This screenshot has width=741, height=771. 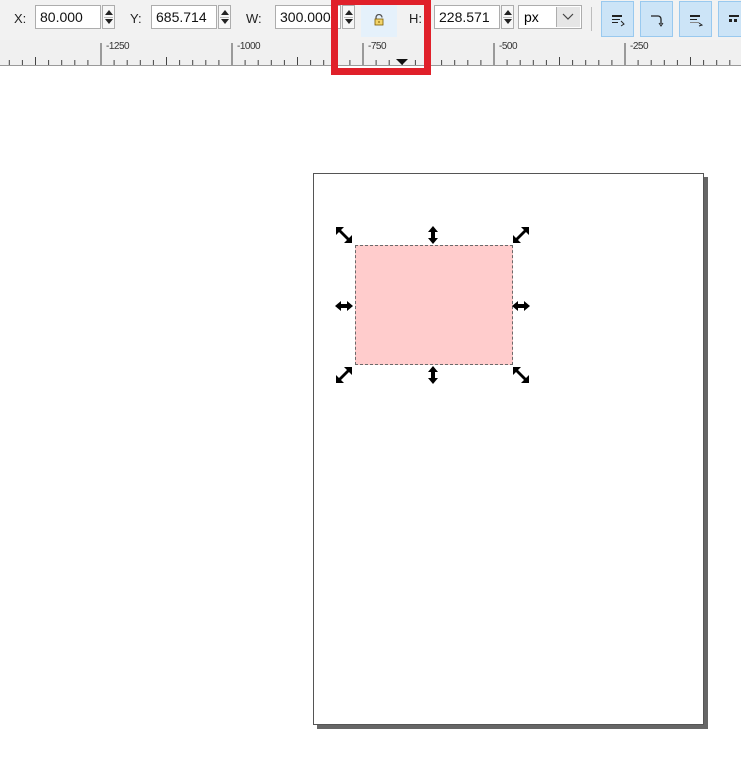 I want to click on move-gradients-button, so click(x=695, y=19).